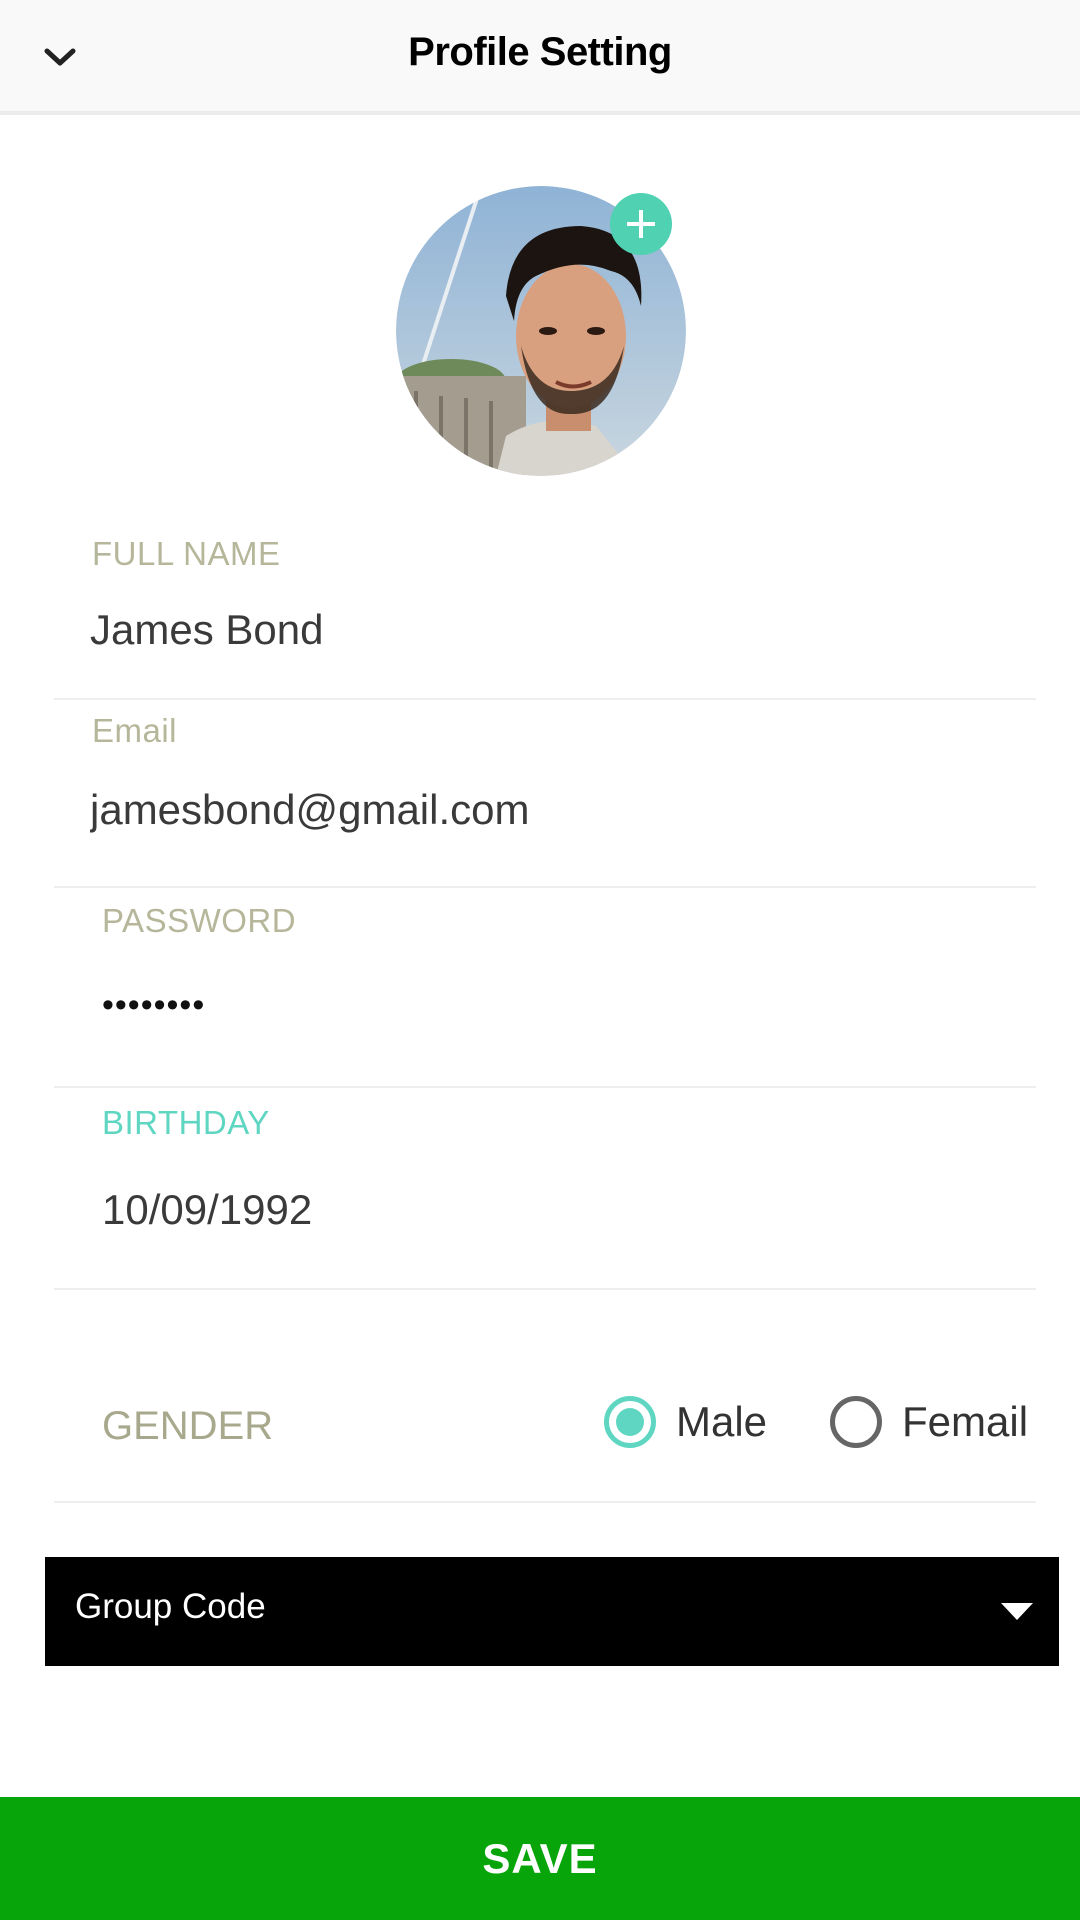 Image resolution: width=1080 pixels, height=1920 pixels. I want to click on radio-checked-icon, so click(630, 1422).